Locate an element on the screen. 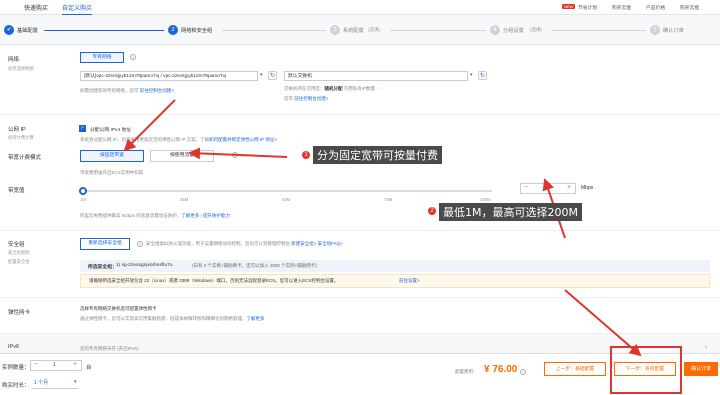 The image size is (720, 395). highlight-box is located at coordinates (646, 370).